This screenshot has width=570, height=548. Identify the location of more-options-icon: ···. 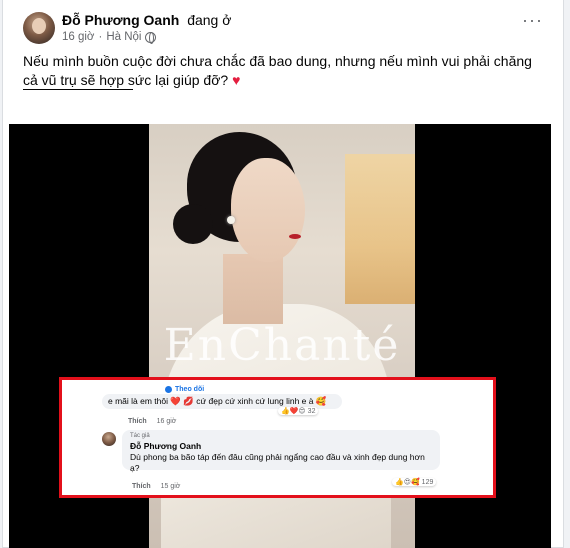
(532, 20).